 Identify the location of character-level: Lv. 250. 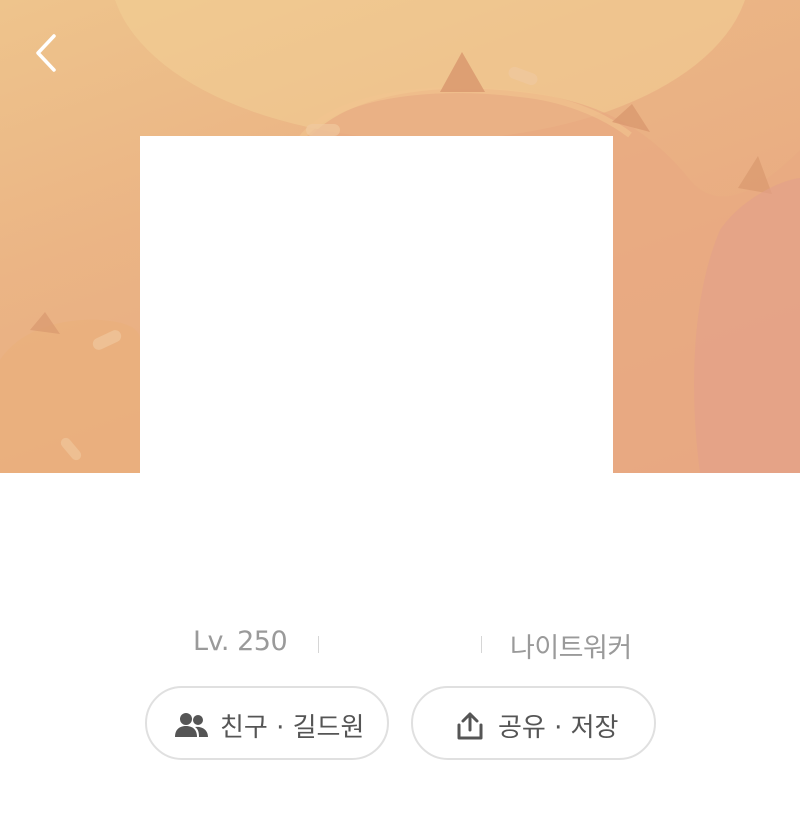
(240, 641).